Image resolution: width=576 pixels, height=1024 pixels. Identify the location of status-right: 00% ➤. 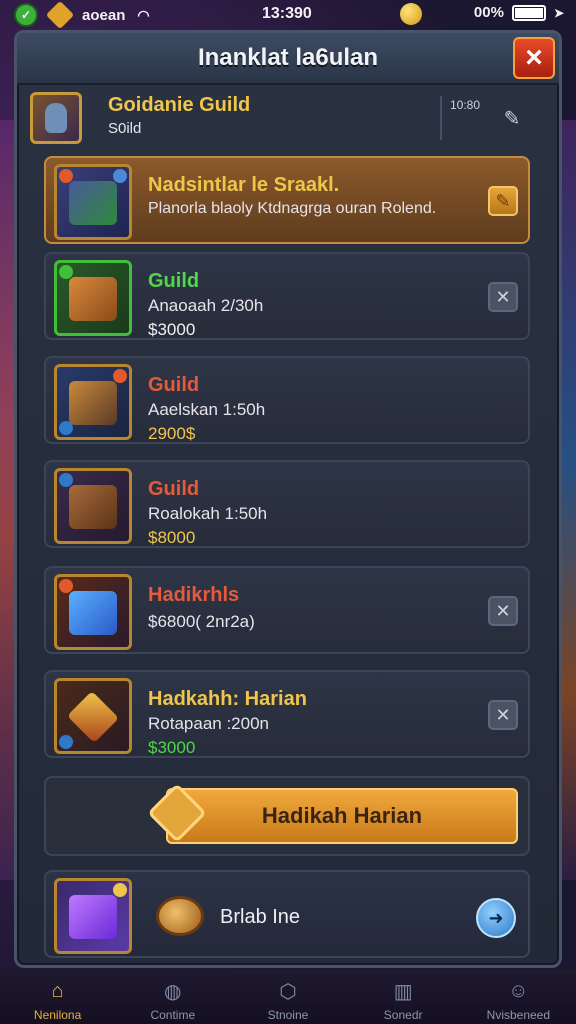
(519, 12).